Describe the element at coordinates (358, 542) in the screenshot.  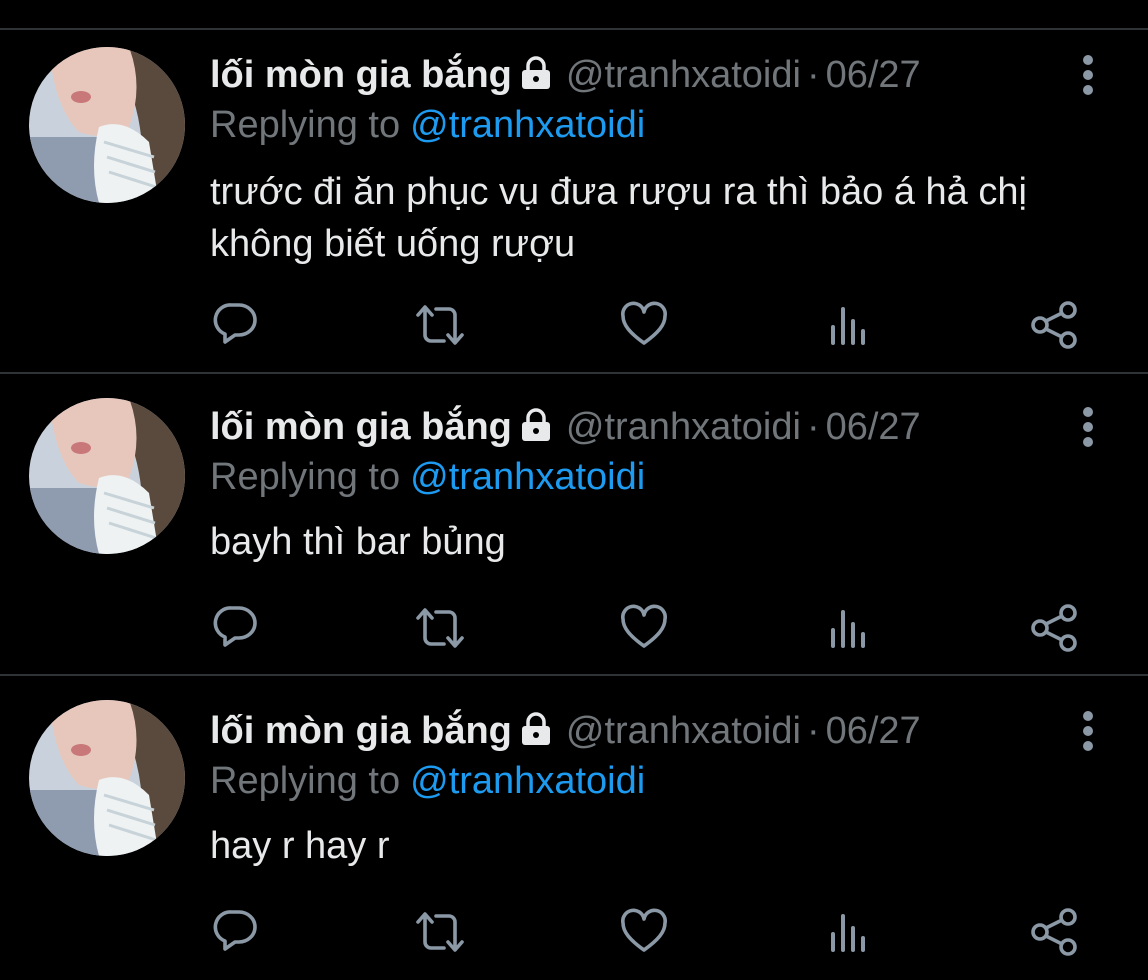
I see `tweet-text: bayh thì bar bủng` at that location.